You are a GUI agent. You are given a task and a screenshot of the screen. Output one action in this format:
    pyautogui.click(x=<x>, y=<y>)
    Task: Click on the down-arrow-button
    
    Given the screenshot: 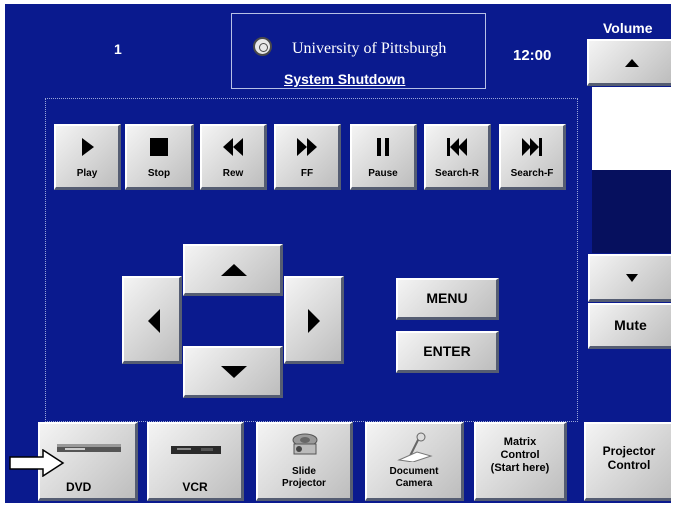 What is the action you would take?
    pyautogui.click(x=233, y=372)
    